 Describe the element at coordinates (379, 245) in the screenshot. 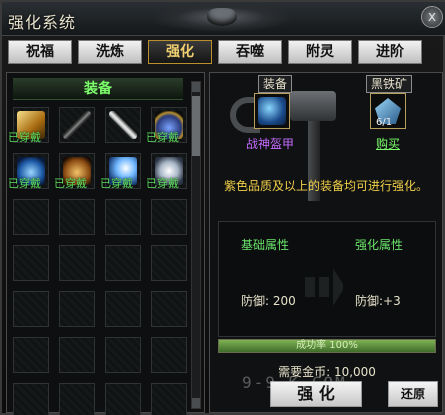

I see `upgrade-attr-header: 强化属性` at that location.